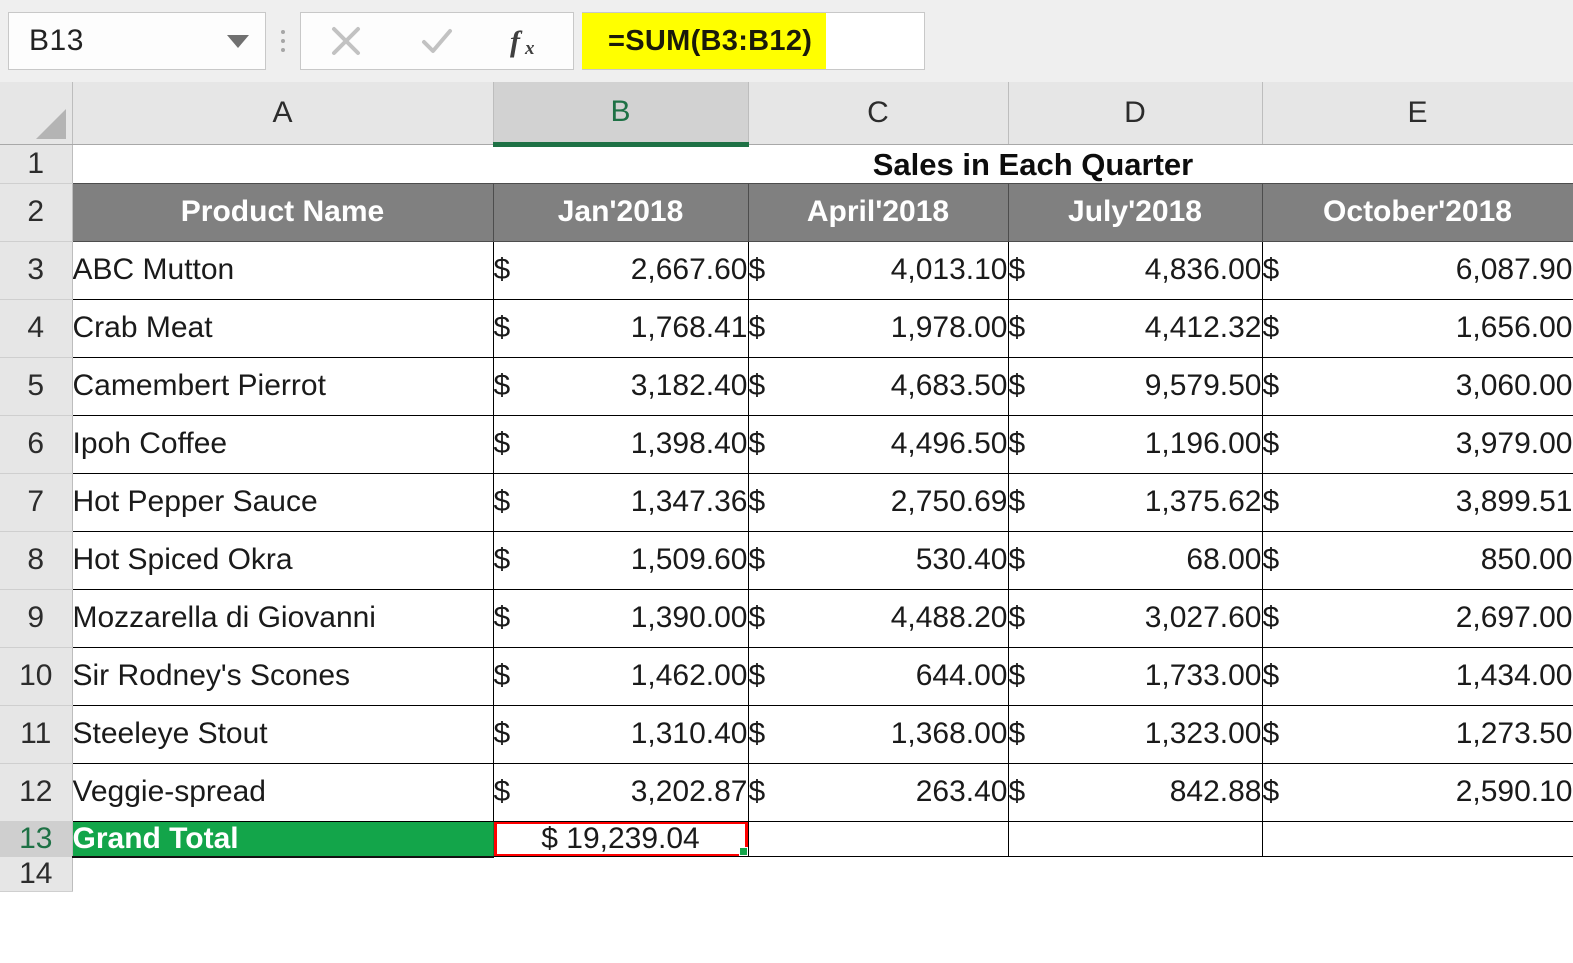 The image size is (1573, 963). What do you see at coordinates (282, 676) in the screenshot?
I see `cell-a10: Sir Rodney's Scones` at bounding box center [282, 676].